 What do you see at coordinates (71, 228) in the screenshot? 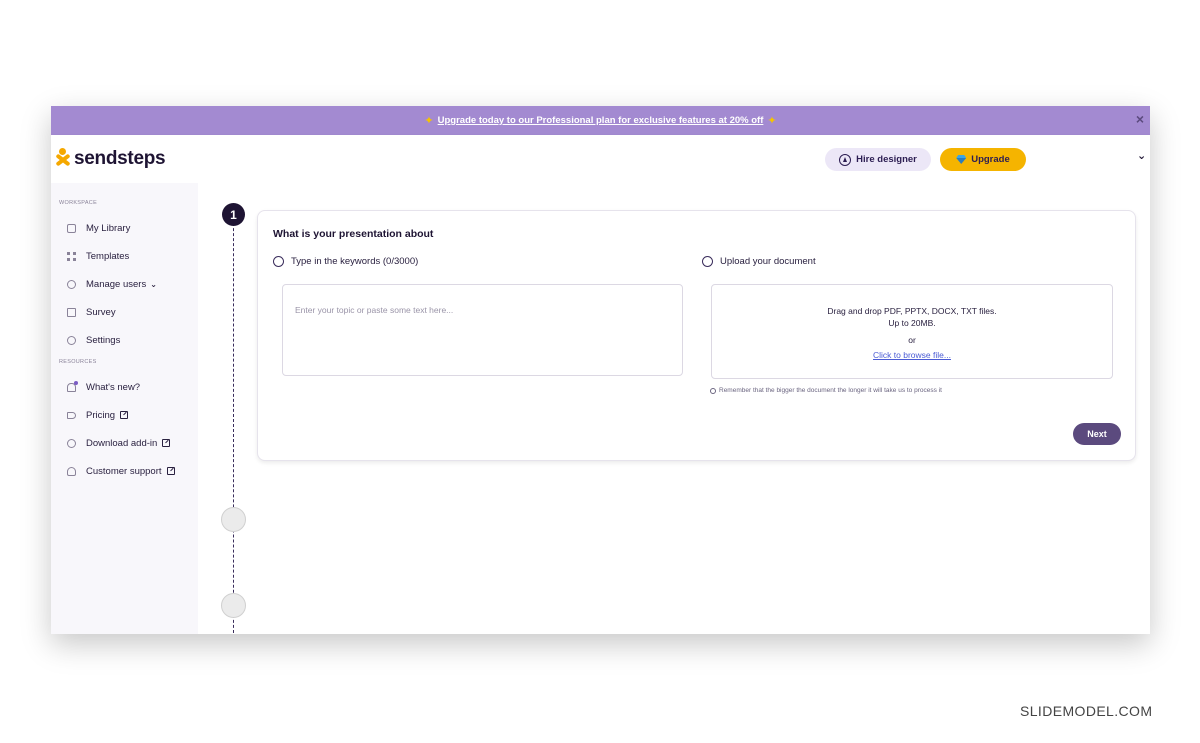
I see `home-icon` at bounding box center [71, 228].